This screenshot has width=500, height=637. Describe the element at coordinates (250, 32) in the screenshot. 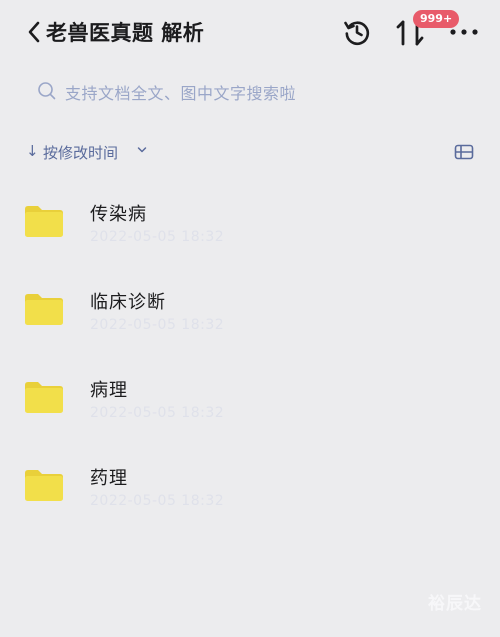

I see `top-bar: 老兽医真题 解析 999+` at that location.